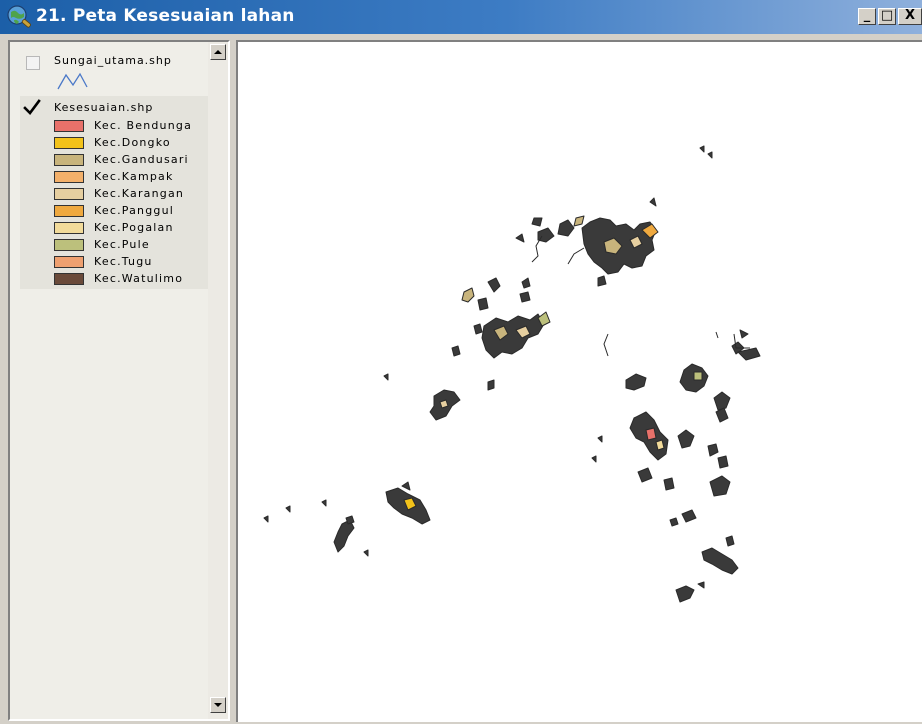 The width and height of the screenshot is (922, 724). I want to click on legend-item: Kec.Pogalan, so click(134, 228).